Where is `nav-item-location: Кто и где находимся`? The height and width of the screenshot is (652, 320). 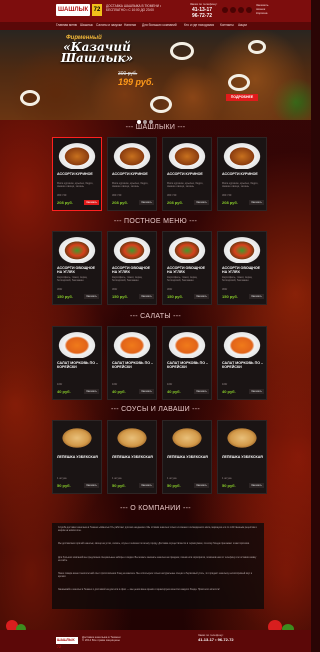
nav-item-location: Кто и где находимся is located at coordinates (199, 25).